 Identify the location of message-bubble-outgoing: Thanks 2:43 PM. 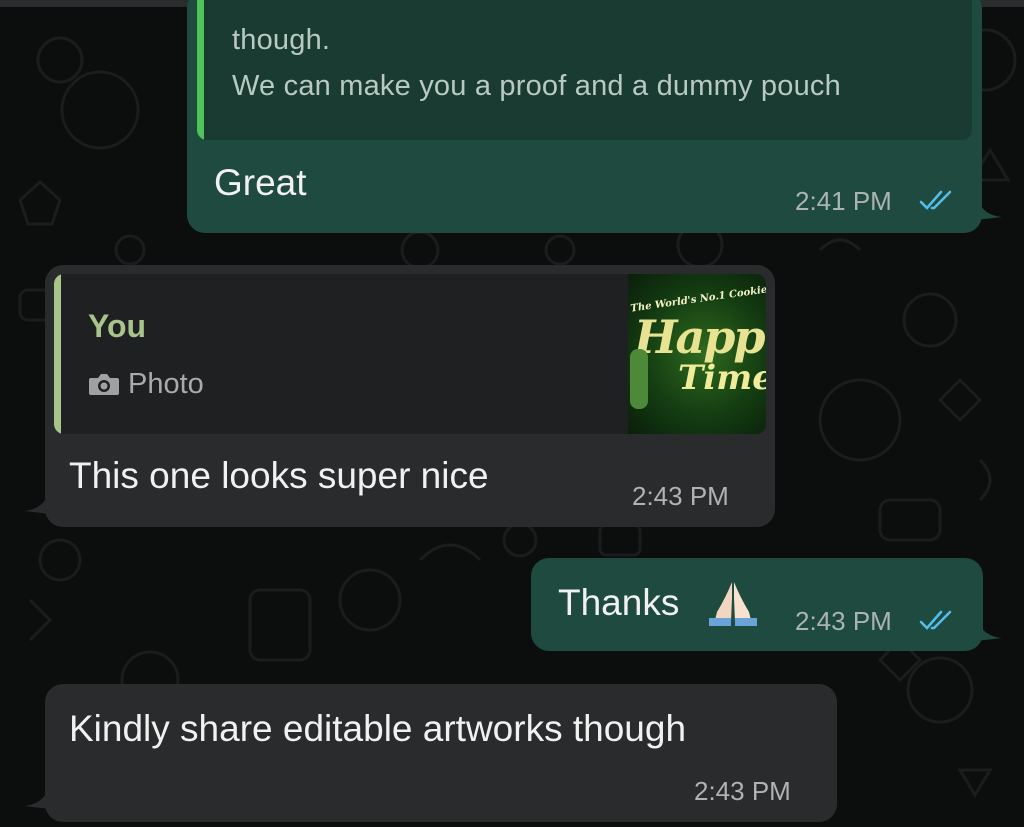
(757, 604).